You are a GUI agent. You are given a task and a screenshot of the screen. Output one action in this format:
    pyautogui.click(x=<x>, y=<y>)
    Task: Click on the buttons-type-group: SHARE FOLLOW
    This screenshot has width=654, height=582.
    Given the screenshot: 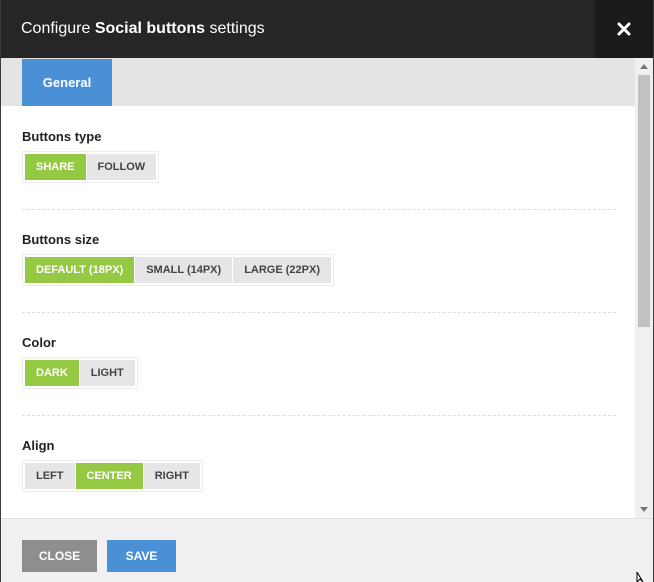 What is the action you would take?
    pyautogui.click(x=91, y=167)
    